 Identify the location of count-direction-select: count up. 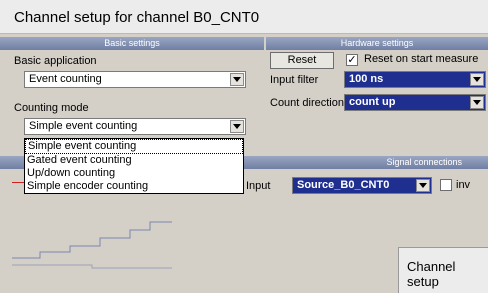
(415, 102).